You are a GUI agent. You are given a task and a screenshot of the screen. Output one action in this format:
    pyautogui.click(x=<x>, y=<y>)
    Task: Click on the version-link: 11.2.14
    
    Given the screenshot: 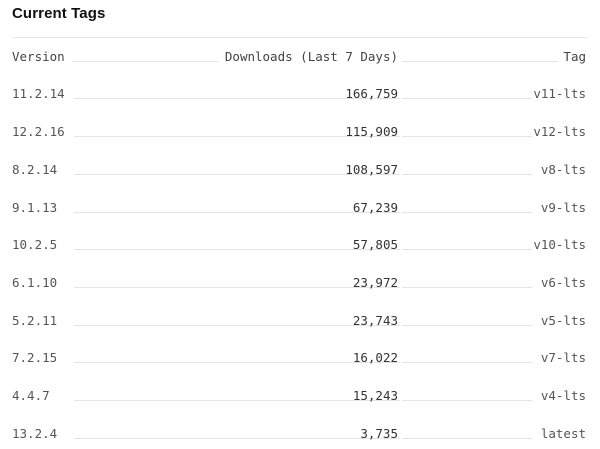 What is the action you would take?
    pyautogui.click(x=38, y=94)
    